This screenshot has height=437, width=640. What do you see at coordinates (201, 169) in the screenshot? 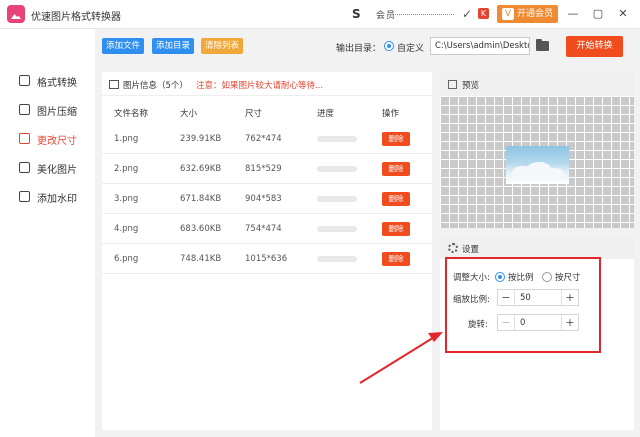
I see `file-size: 632.69KB` at bounding box center [201, 169].